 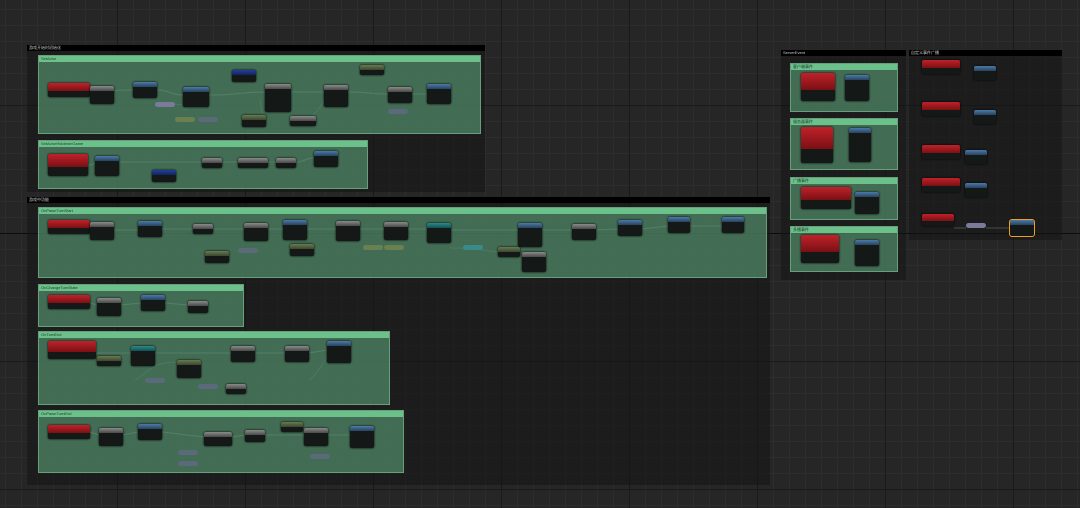 What do you see at coordinates (398, 200) in the screenshot?
I see `group-title: 游戏中功能` at bounding box center [398, 200].